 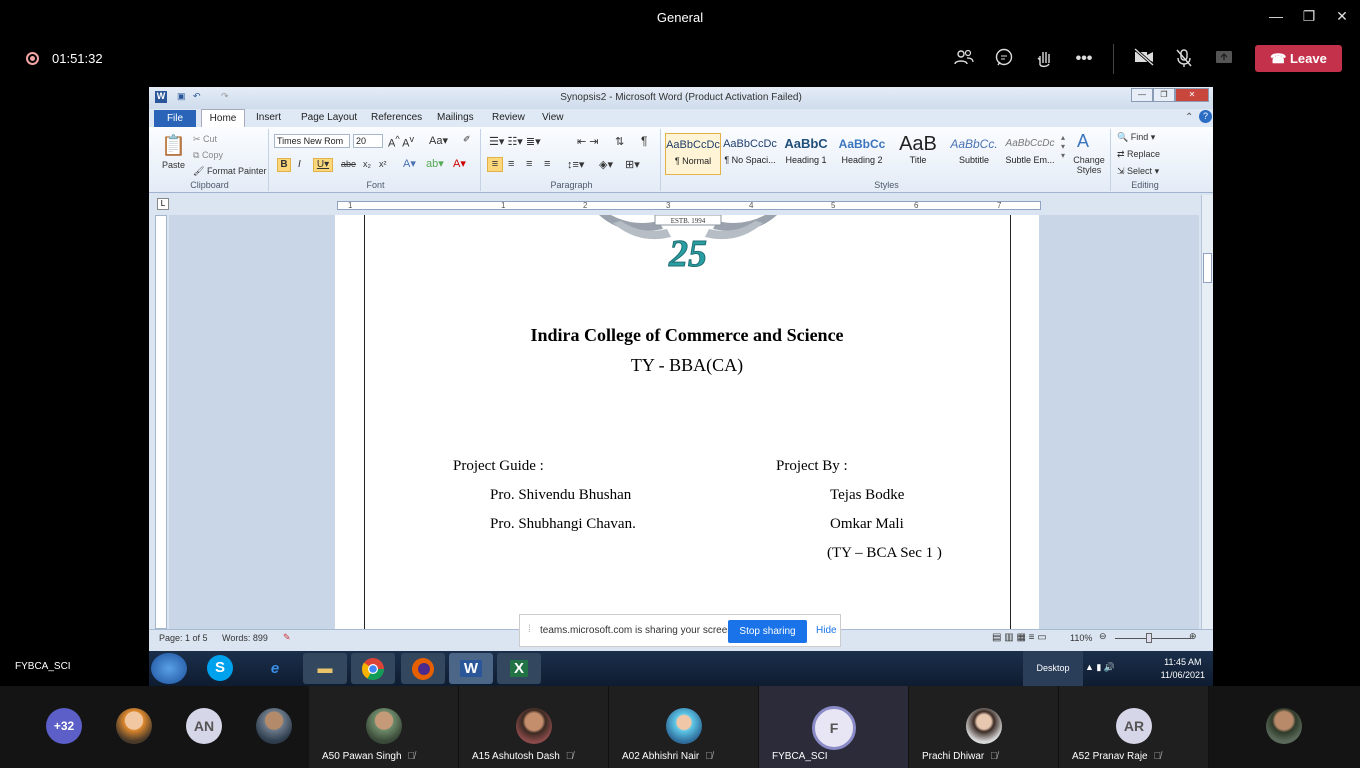 What do you see at coordinates (1138, 154) in the screenshot?
I see `replace-button: ⇄ Replace` at bounding box center [1138, 154].